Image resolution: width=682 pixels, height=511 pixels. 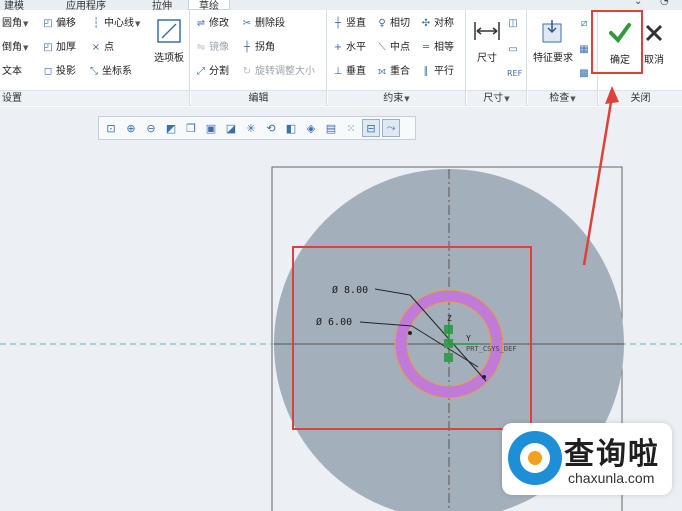 I want to click on horizontal-constraint-button: + 水平, so click(x=349, y=48).